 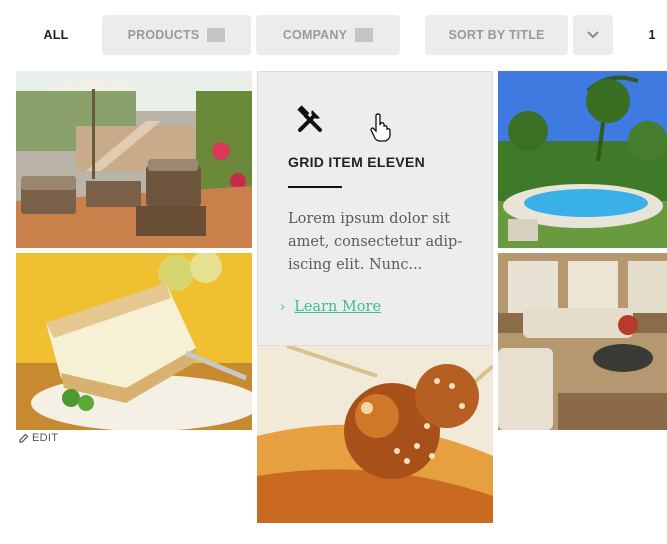 What do you see at coordinates (338, 307) in the screenshot?
I see `learn-more-label: Learn More` at bounding box center [338, 307].